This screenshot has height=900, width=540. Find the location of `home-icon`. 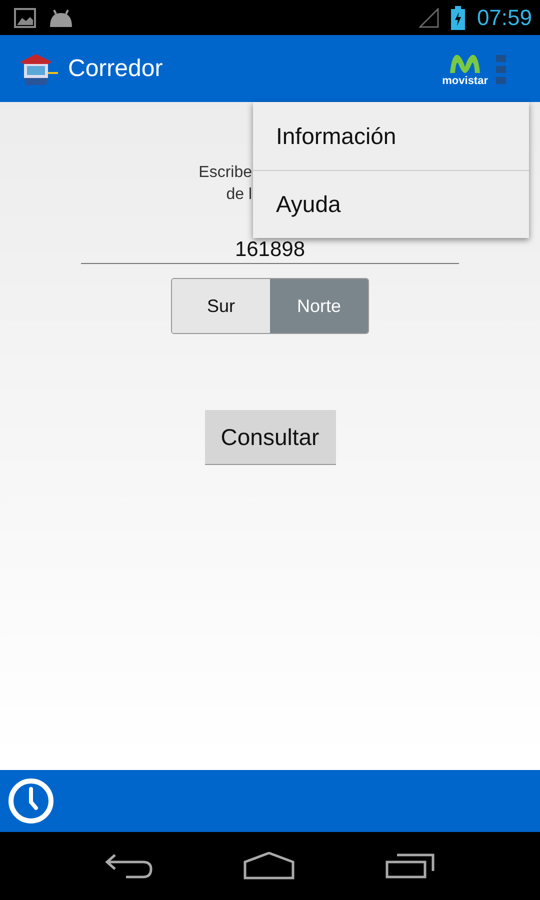

home-icon is located at coordinates (269, 866).